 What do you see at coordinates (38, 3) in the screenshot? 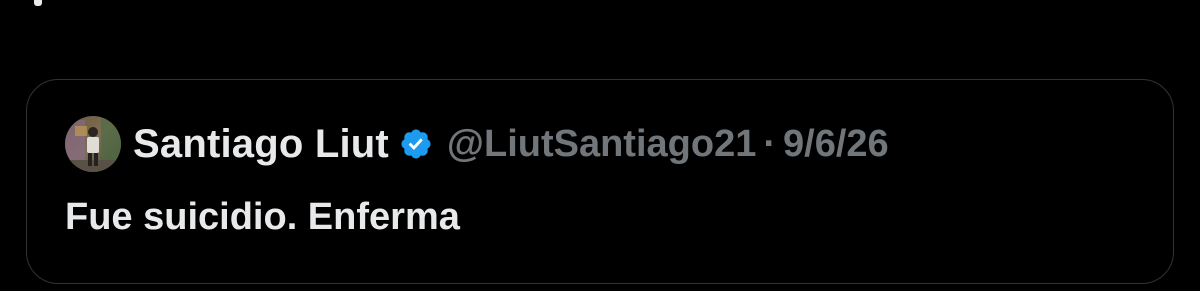
I see `top-edge-fragment` at bounding box center [38, 3].